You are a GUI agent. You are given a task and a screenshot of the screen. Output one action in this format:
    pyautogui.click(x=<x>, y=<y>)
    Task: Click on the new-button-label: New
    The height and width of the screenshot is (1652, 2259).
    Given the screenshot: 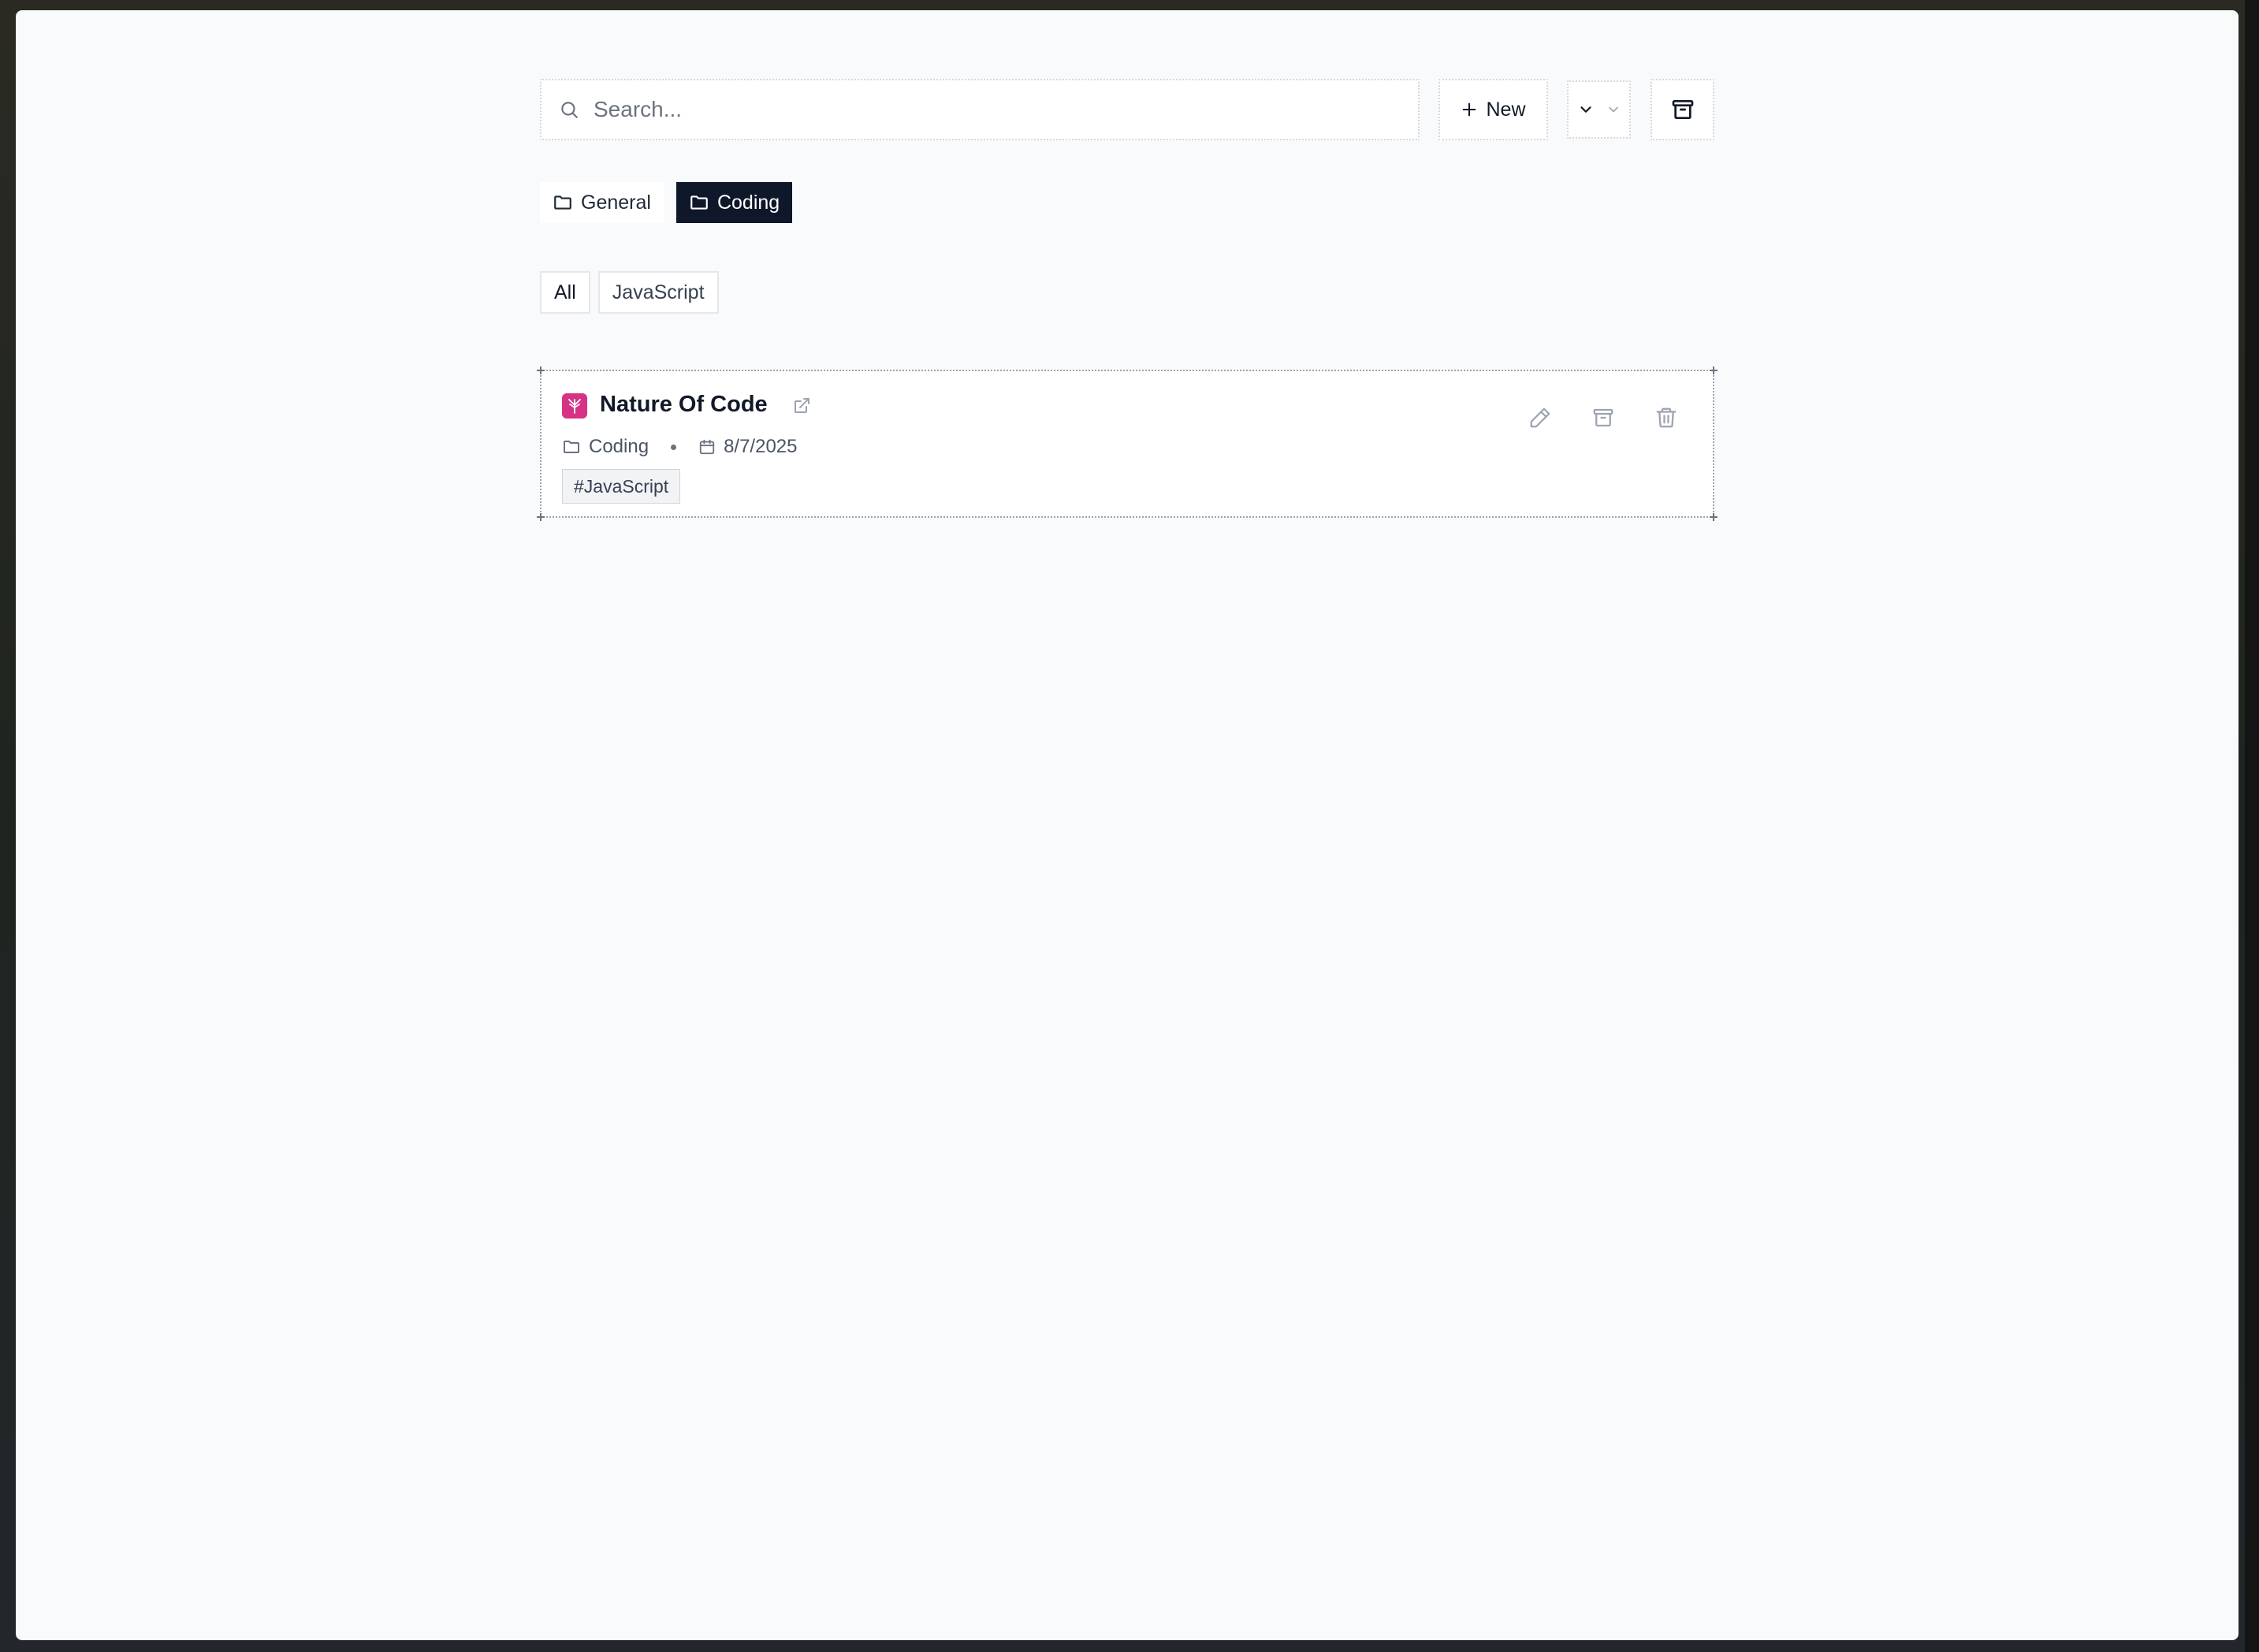 What is the action you would take?
    pyautogui.click(x=1506, y=109)
    